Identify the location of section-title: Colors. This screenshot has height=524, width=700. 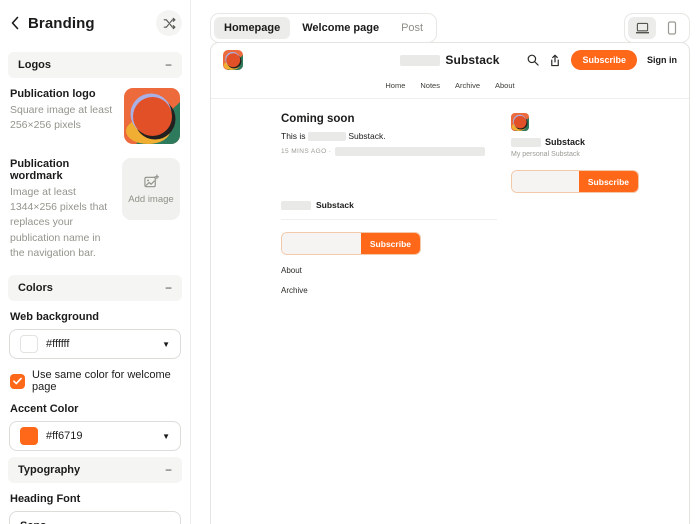
(35, 288).